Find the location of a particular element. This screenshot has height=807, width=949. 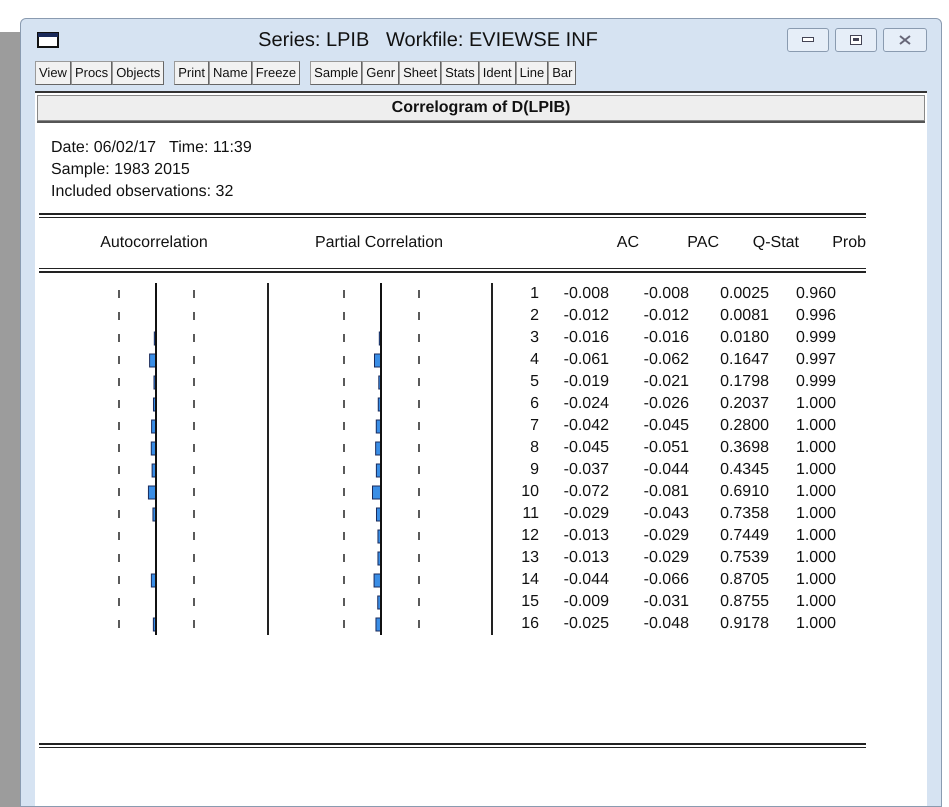

table-cell-text: -0.021 is located at coordinates (666, 382).